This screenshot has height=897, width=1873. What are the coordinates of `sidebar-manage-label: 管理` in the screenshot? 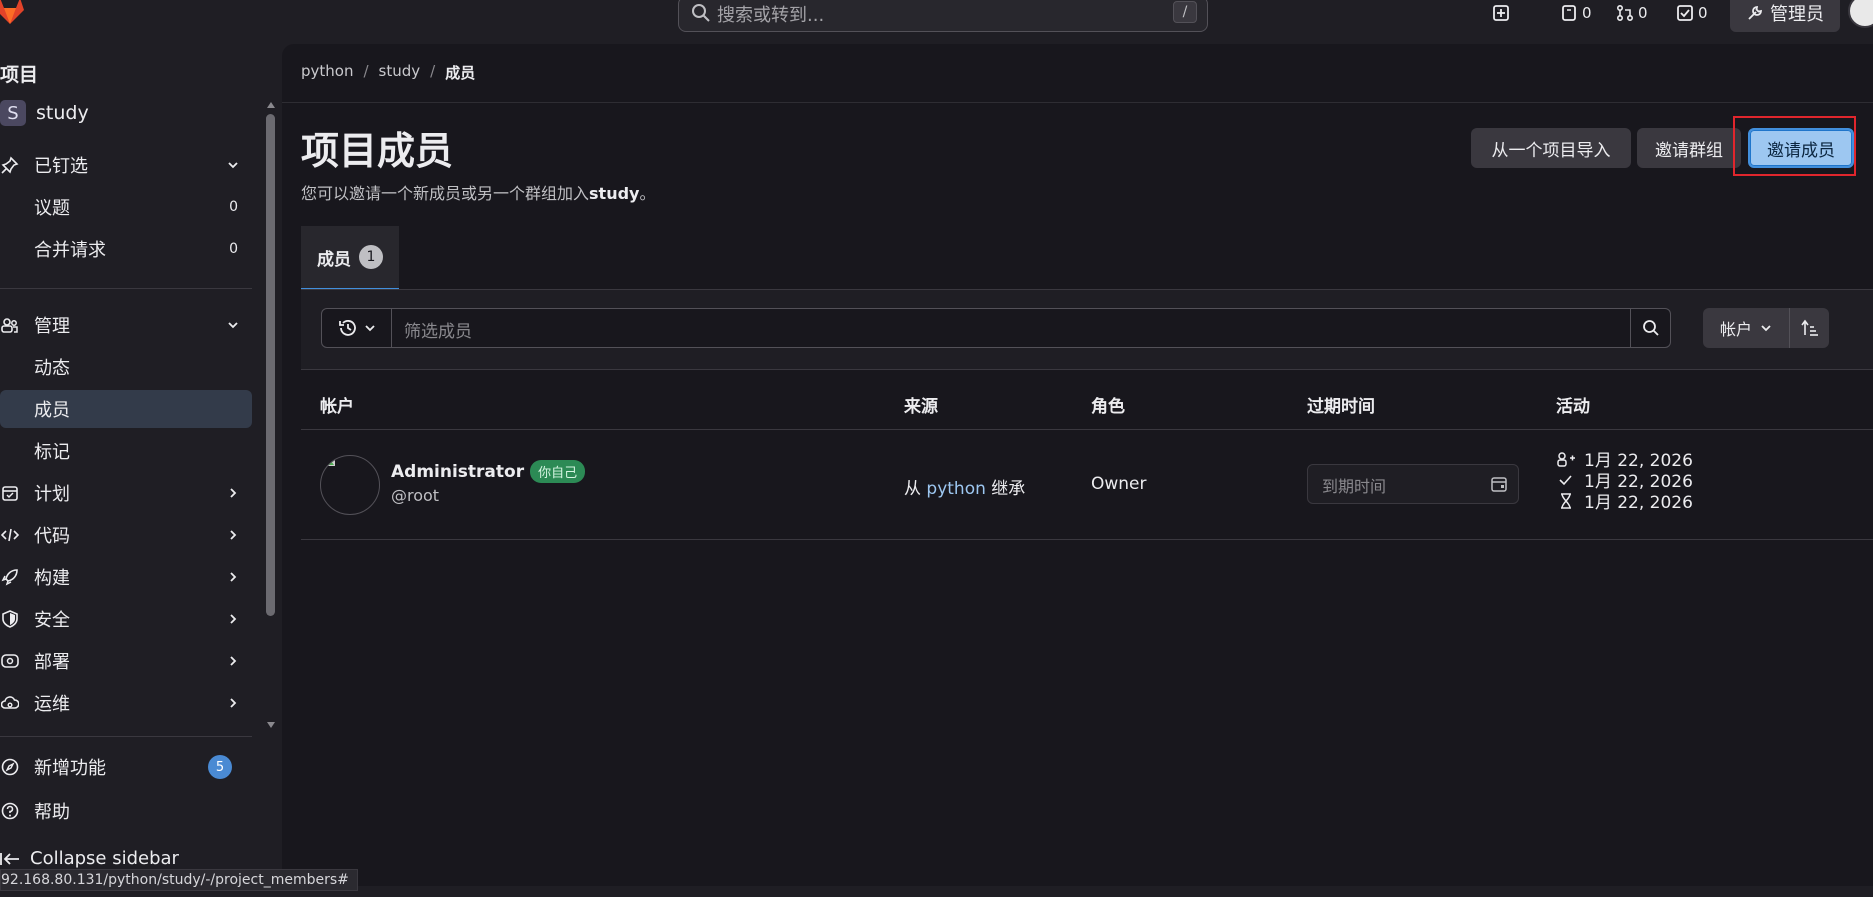 It's located at (52, 326).